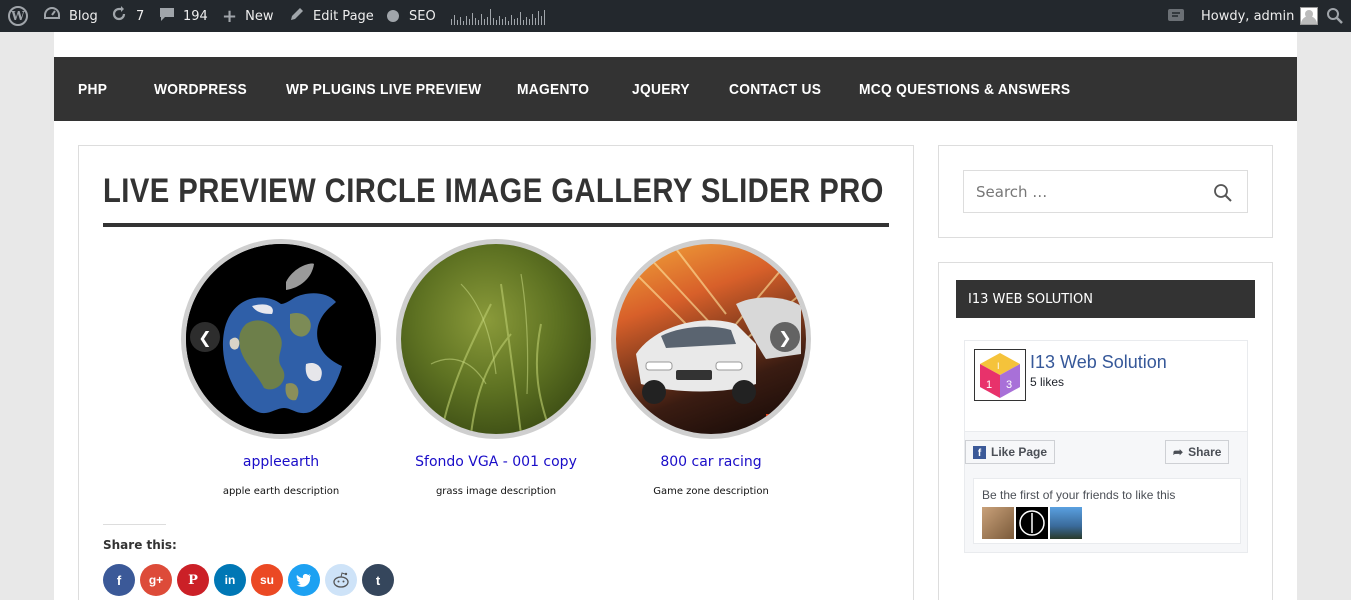  What do you see at coordinates (496, 462) in the screenshot?
I see `slide-title-link: Sfondo VGA - 001 copy` at bounding box center [496, 462].